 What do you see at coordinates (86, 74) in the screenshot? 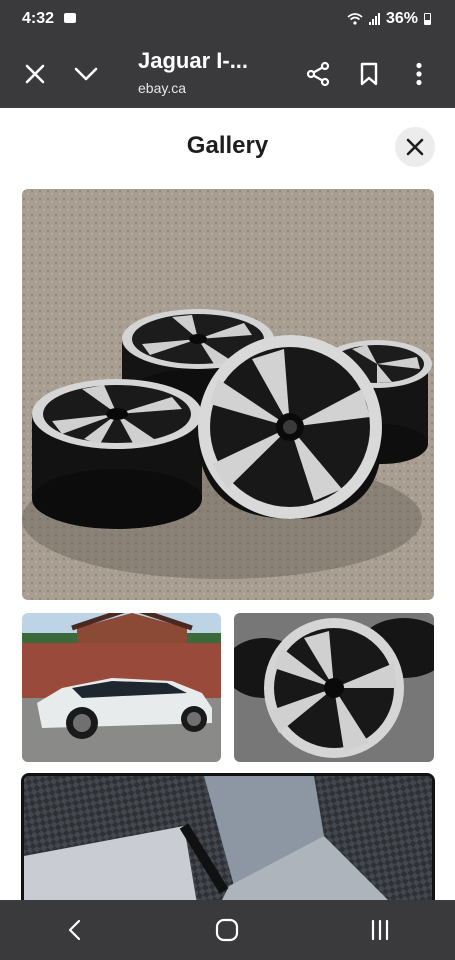
I see `chevron-down-icon` at bounding box center [86, 74].